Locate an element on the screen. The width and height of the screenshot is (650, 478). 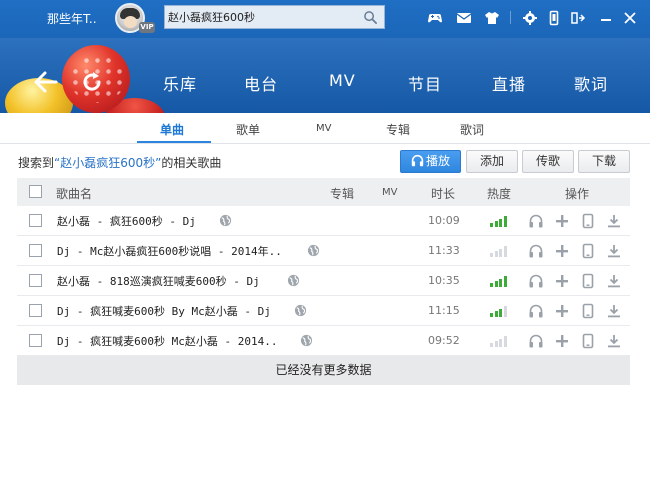
table-row: Dj - Mc赵小磊疯狂600秒说唱 - 2014年.. 11:33 is located at coordinates (323, 251).